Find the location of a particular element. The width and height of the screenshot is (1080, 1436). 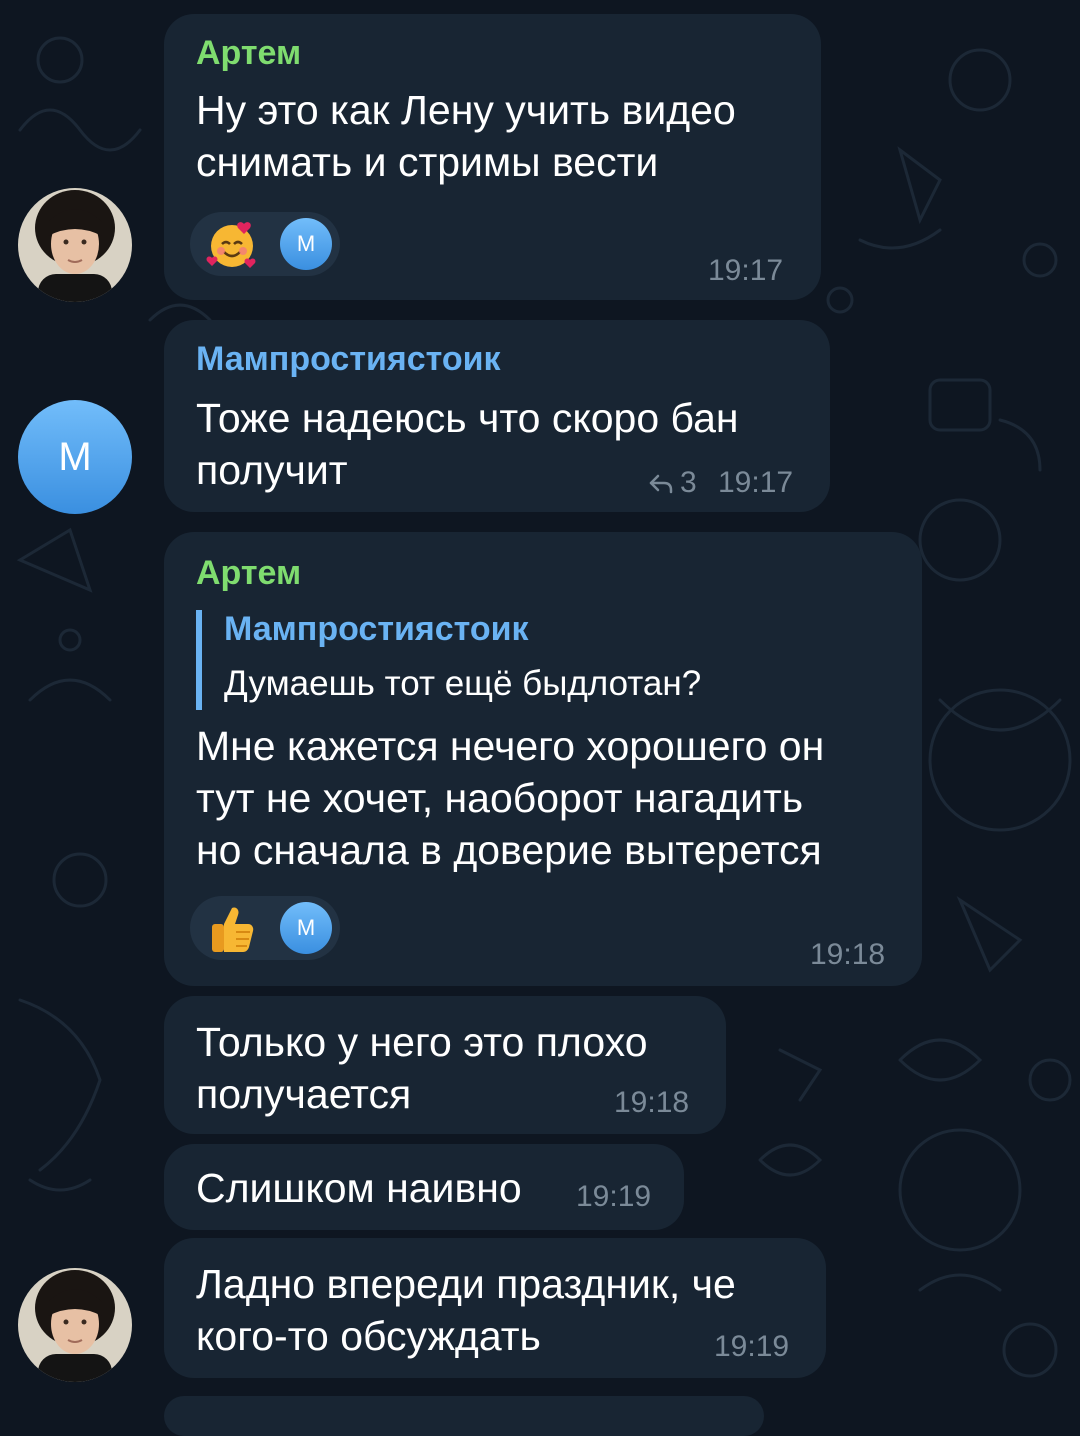

sender-name: Мампростиястоик is located at coordinates (348, 359).